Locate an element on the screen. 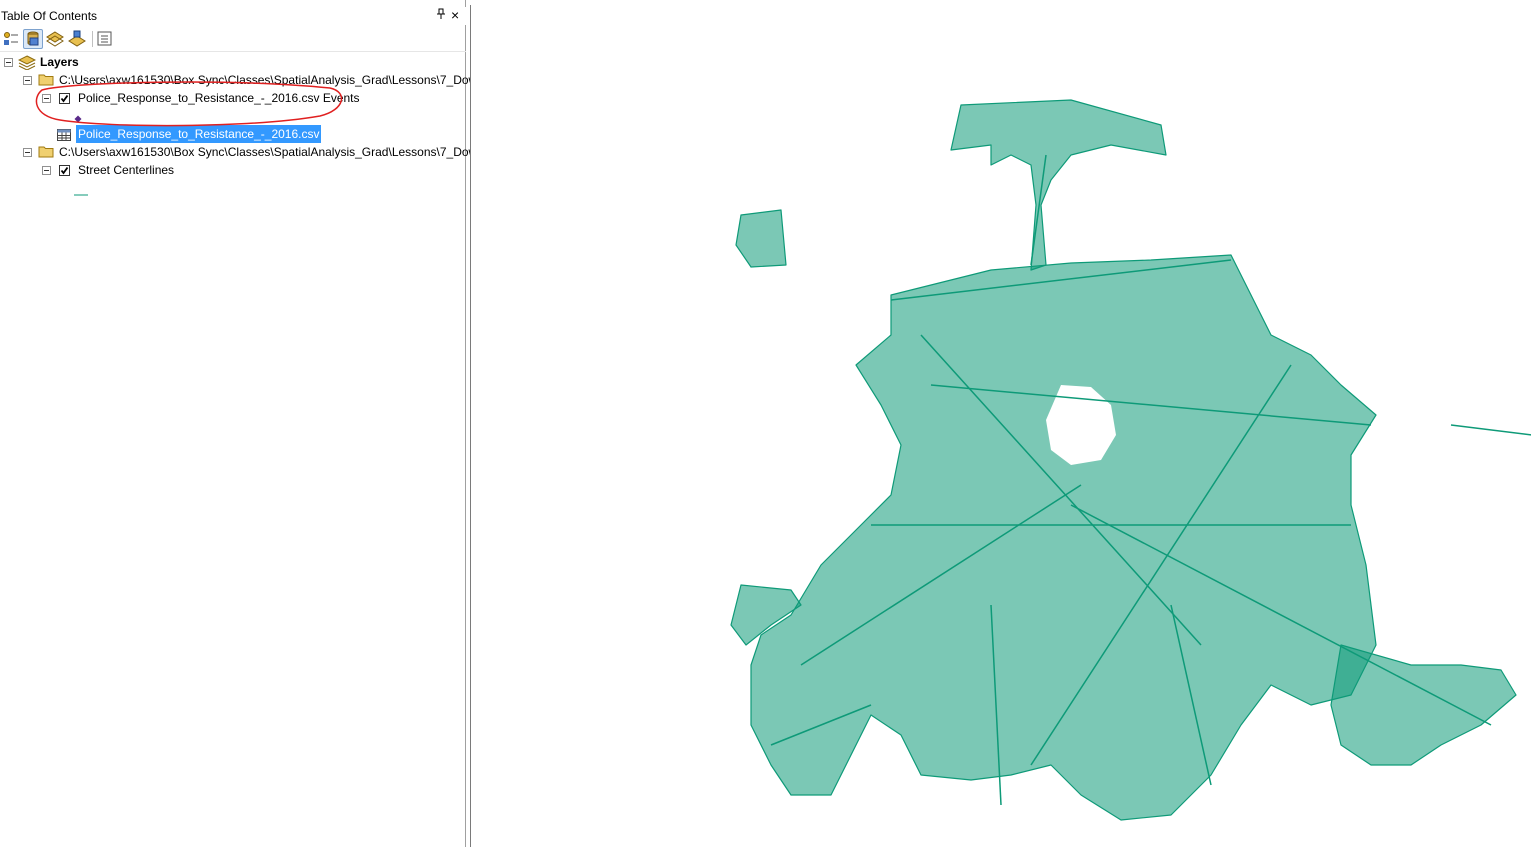  options-button is located at coordinates (105, 39).